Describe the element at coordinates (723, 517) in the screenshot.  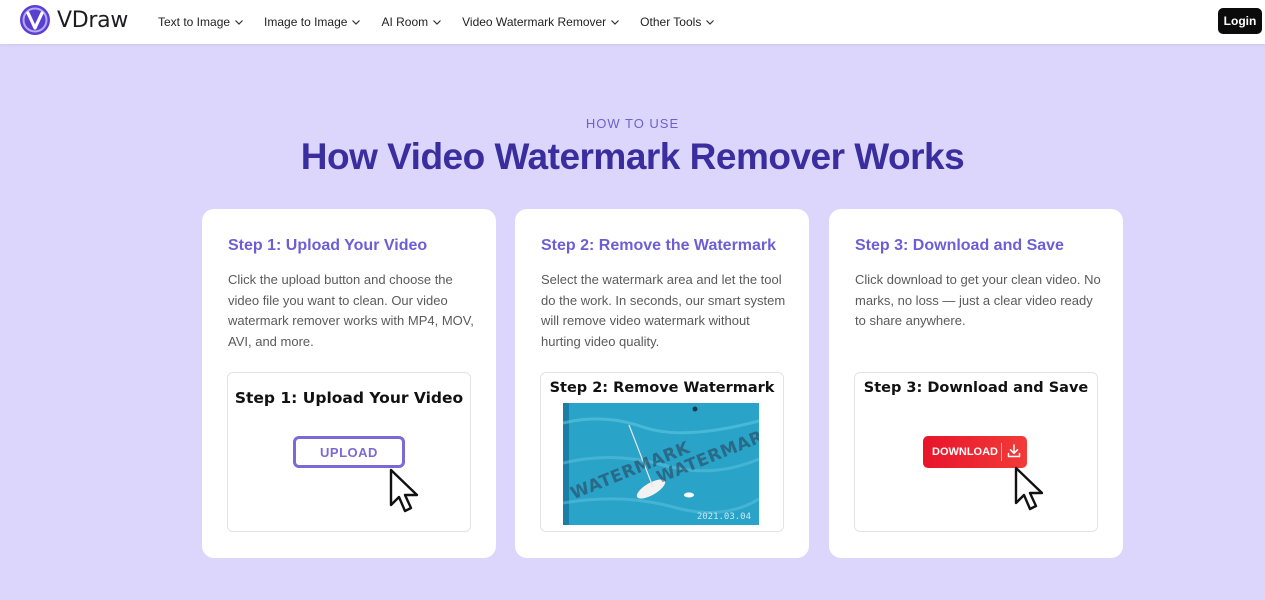
I see `date-stamp: 2021.03.04` at that location.